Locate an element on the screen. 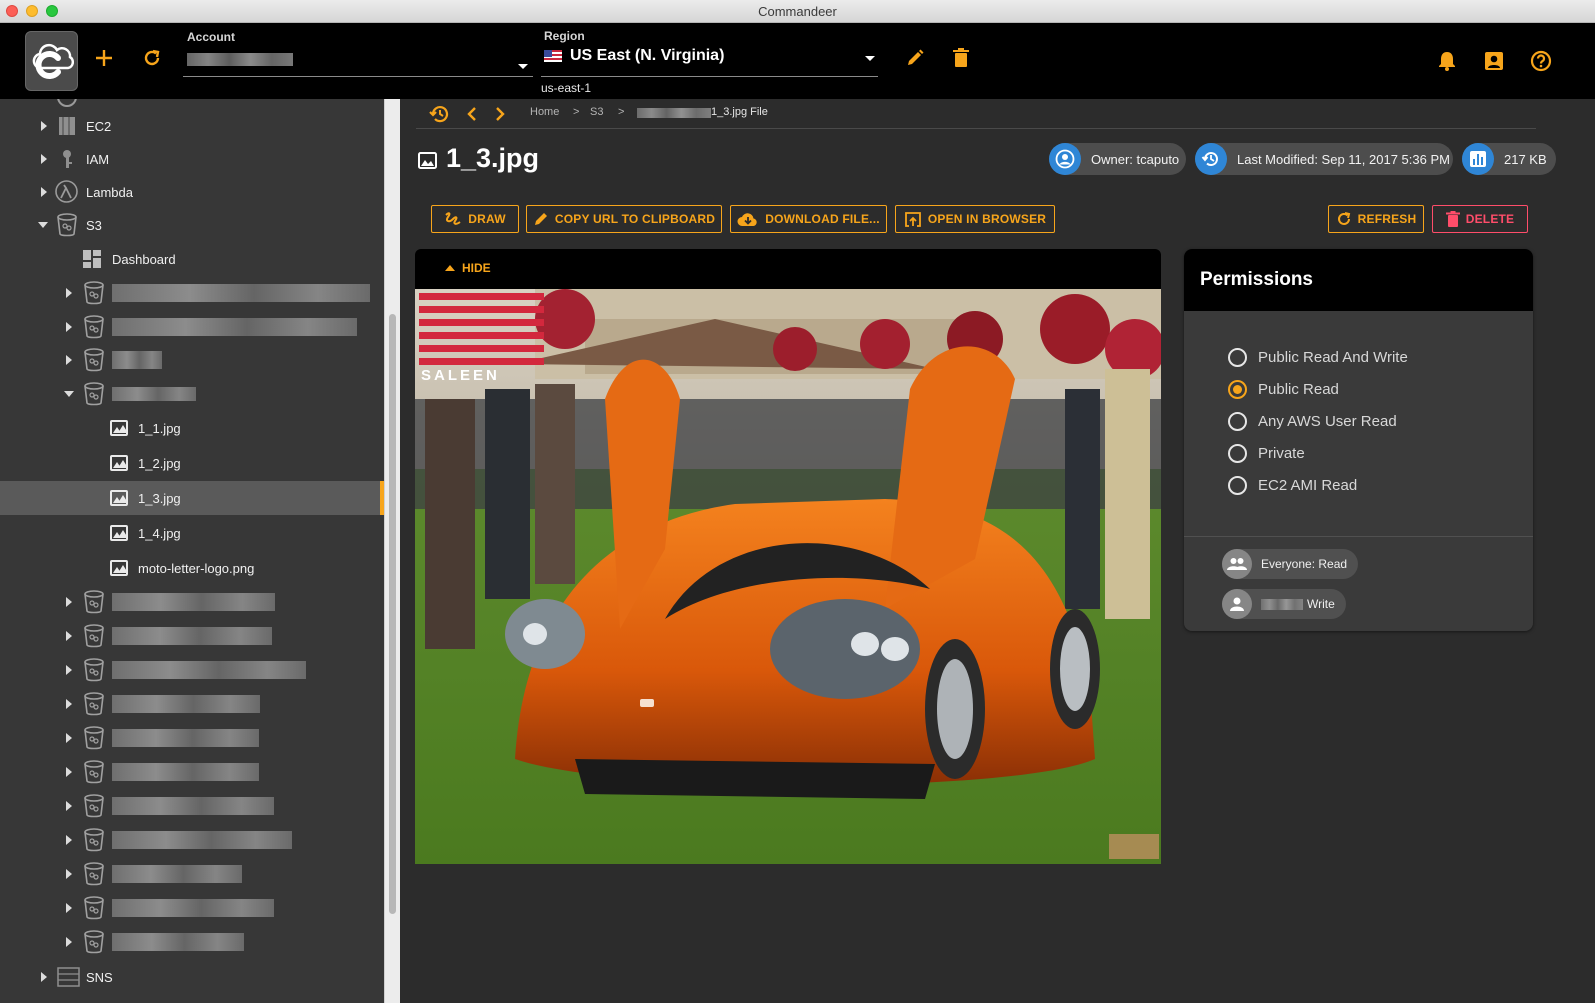 This screenshot has width=1595, height=1003. delete-button: DELETE is located at coordinates (1480, 219).